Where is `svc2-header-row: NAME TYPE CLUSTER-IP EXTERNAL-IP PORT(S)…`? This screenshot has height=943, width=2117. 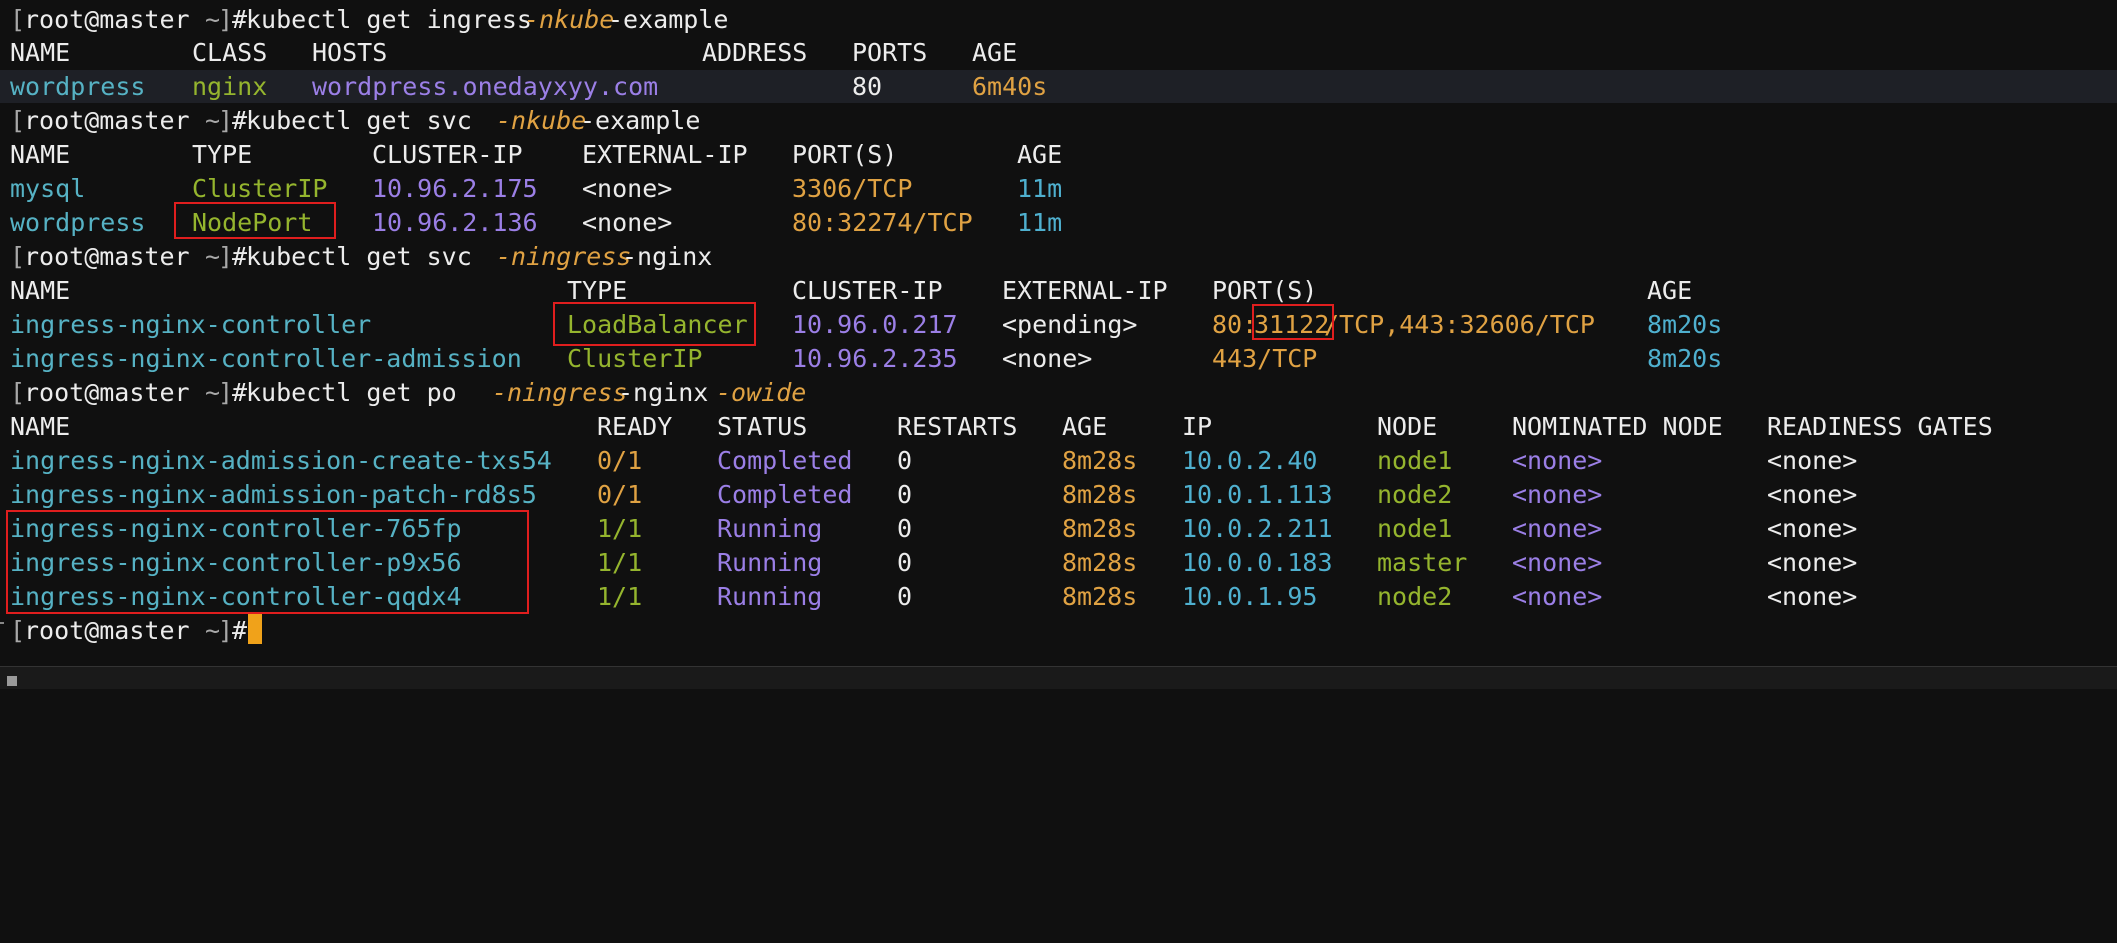 svc2-header-row: NAME TYPE CLUSTER-IP EXTERNAL-IP PORT(S)… is located at coordinates (1058, 290).